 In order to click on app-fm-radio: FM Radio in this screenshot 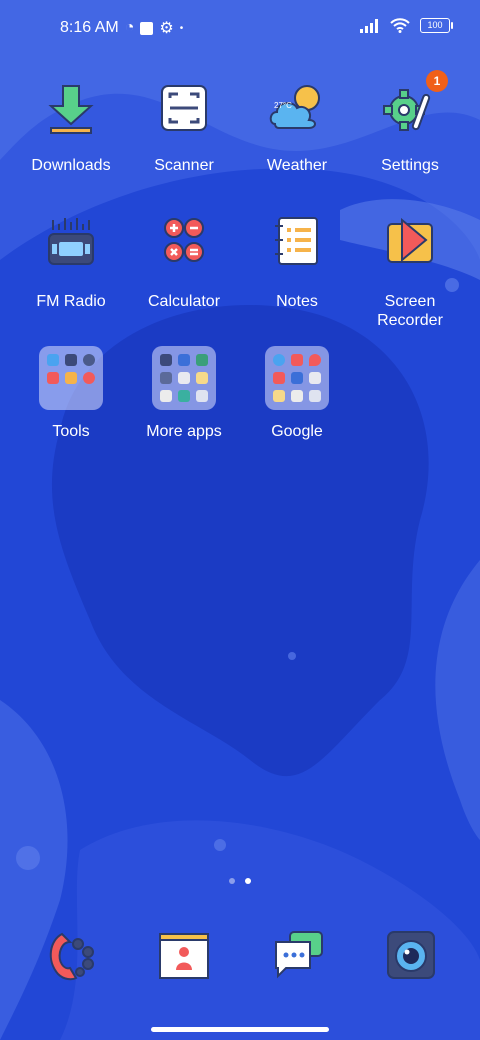, I will do `click(71, 263)`.